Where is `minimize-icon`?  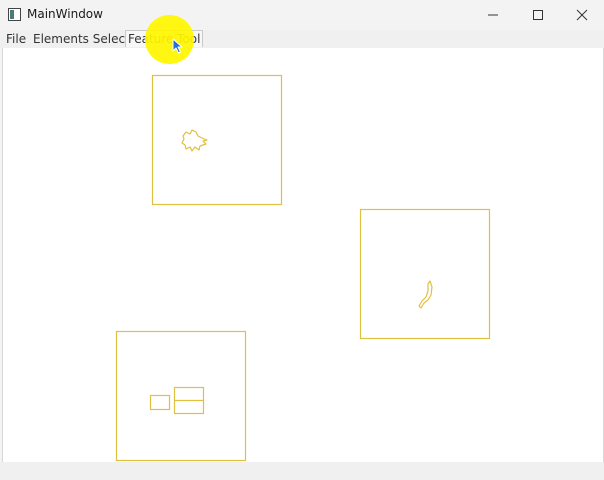 minimize-icon is located at coordinates (492, 15).